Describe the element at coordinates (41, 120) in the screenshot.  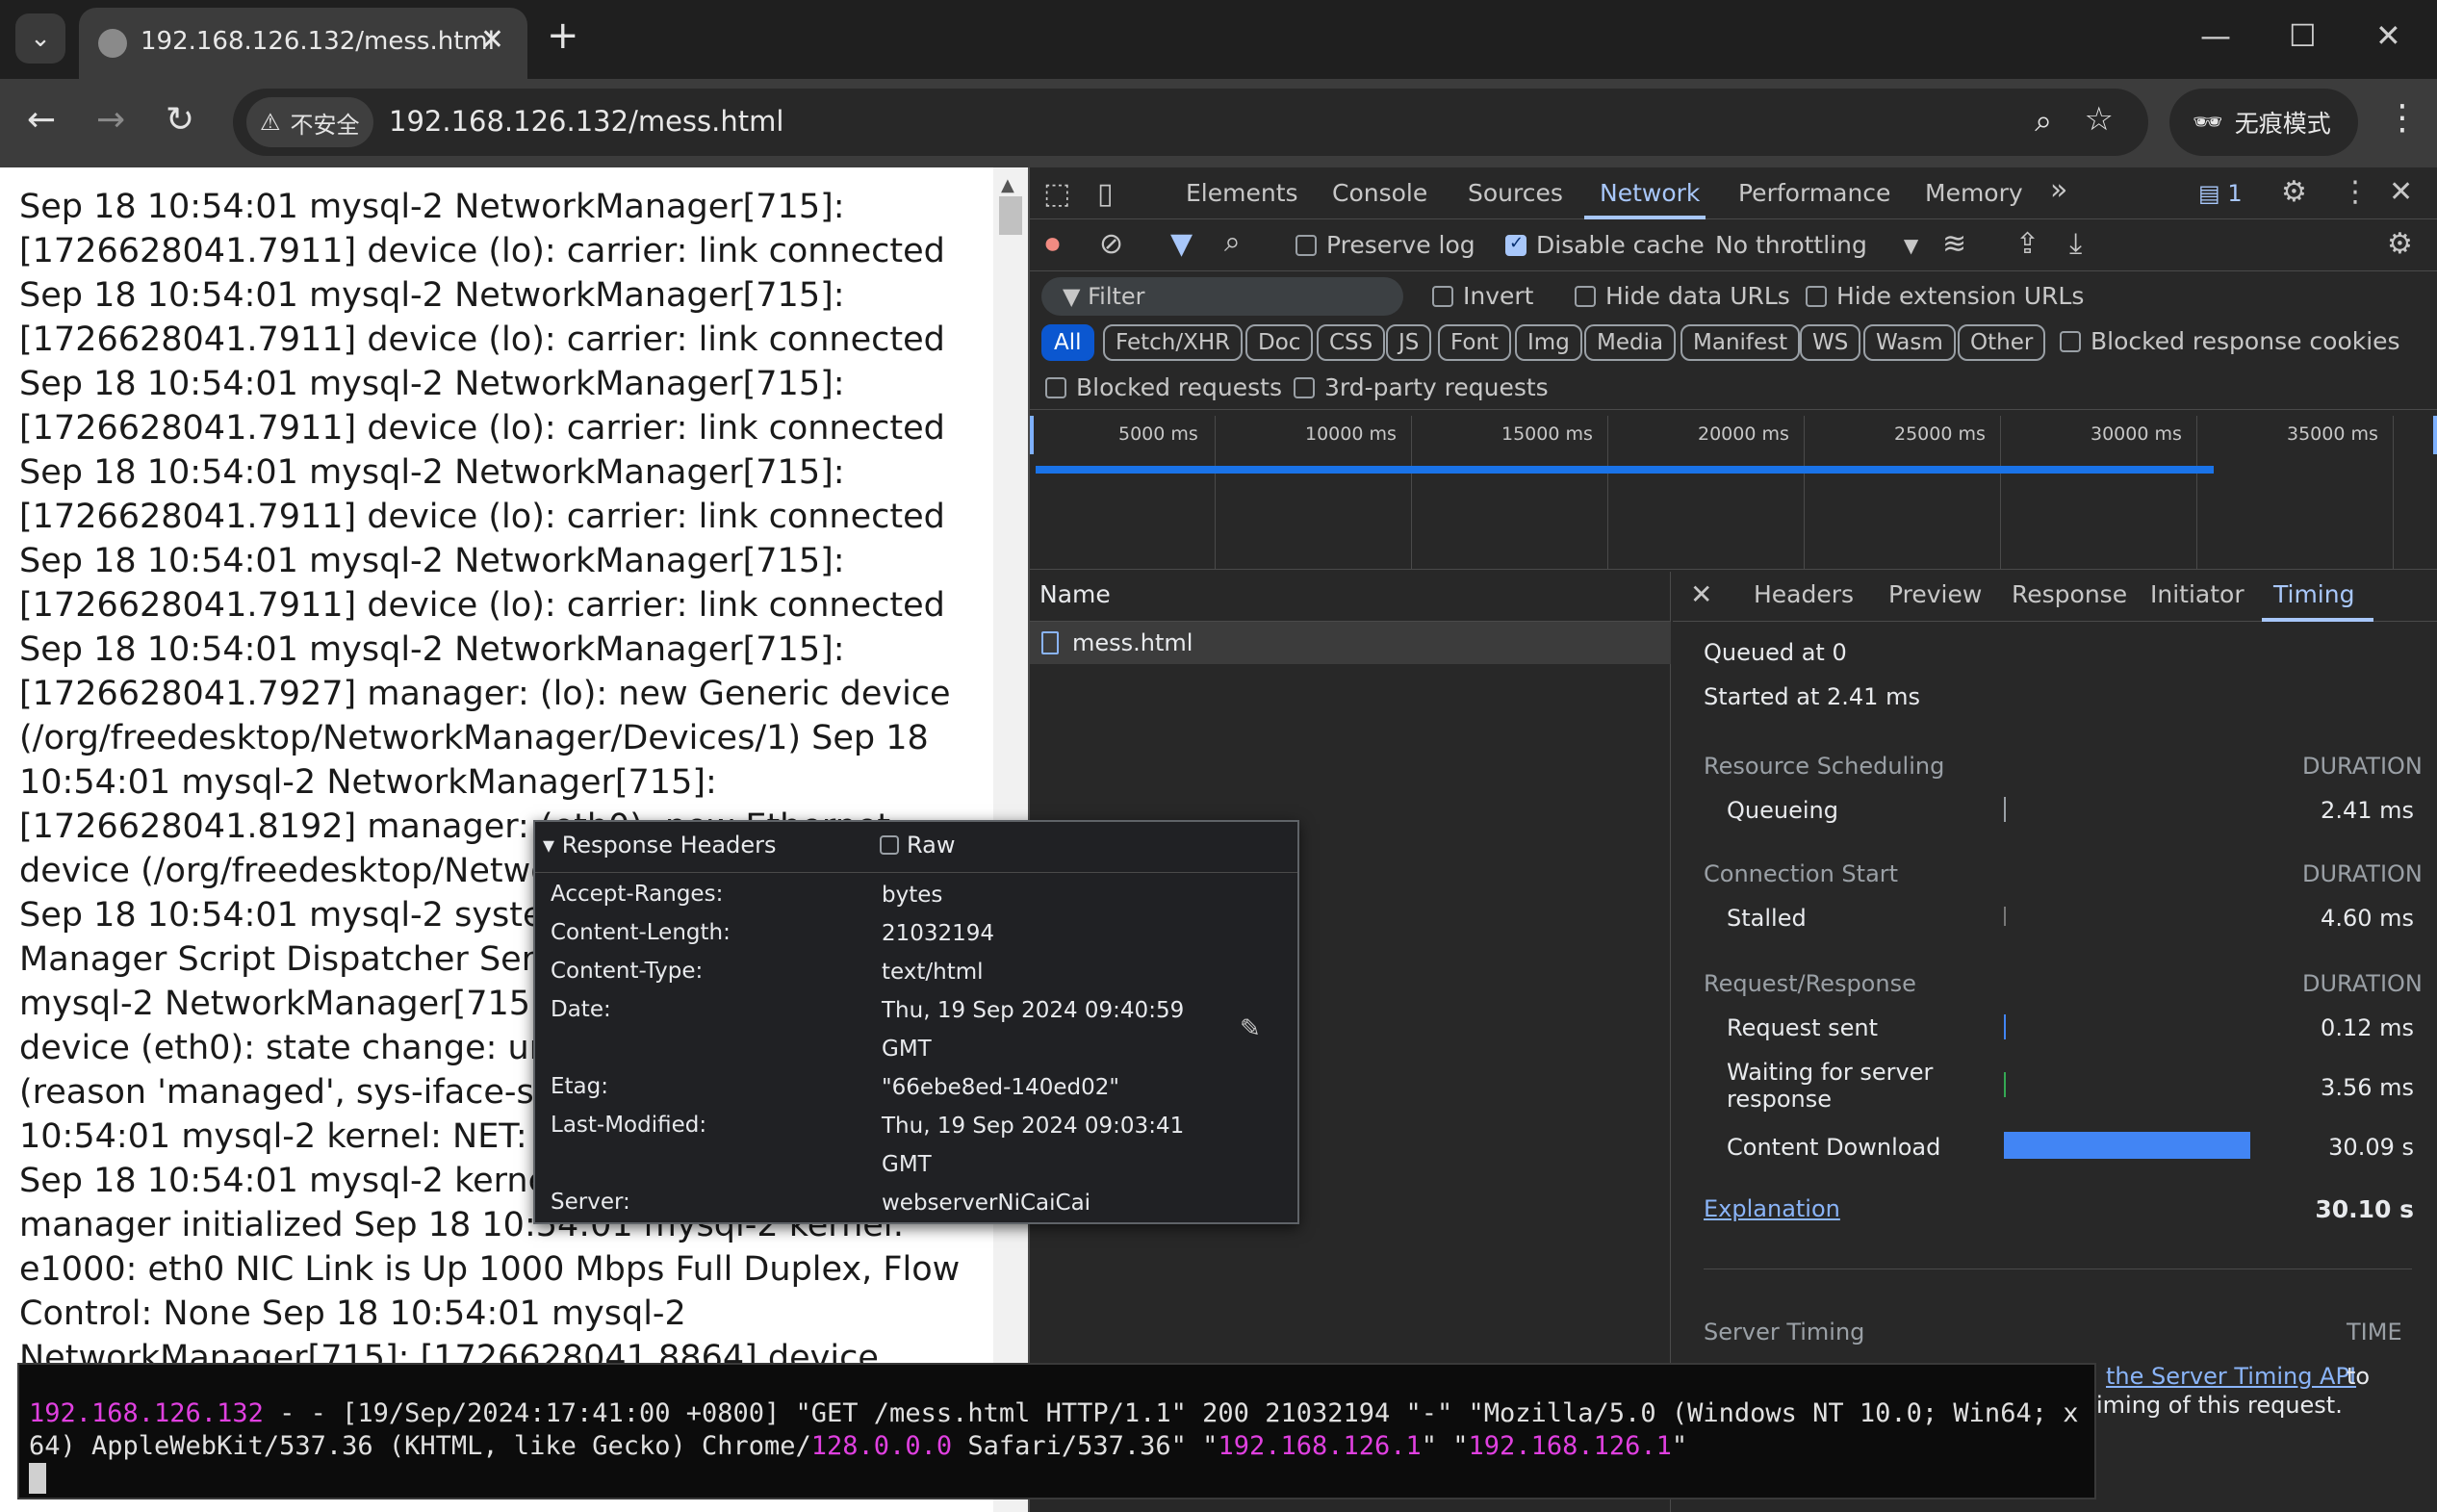
I see `back-button: ←` at that location.